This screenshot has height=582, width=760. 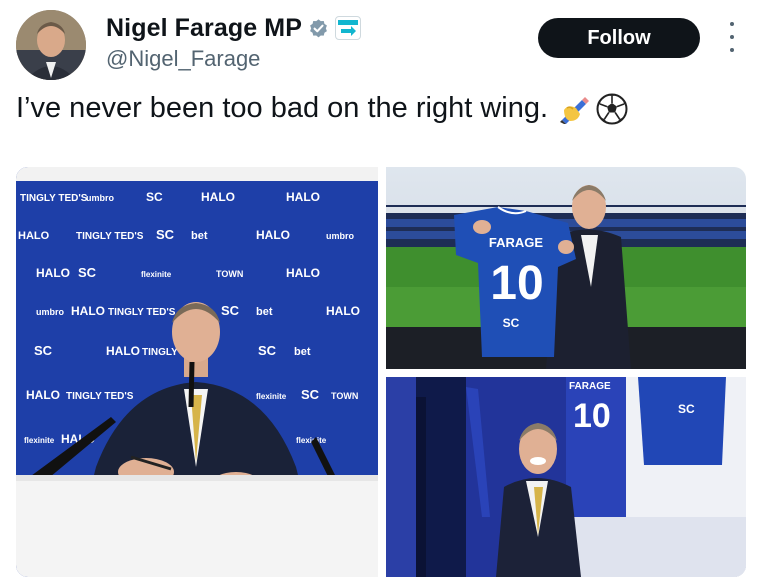 What do you see at coordinates (612, 108) in the screenshot?
I see `soccer-ball-emoji` at bounding box center [612, 108].